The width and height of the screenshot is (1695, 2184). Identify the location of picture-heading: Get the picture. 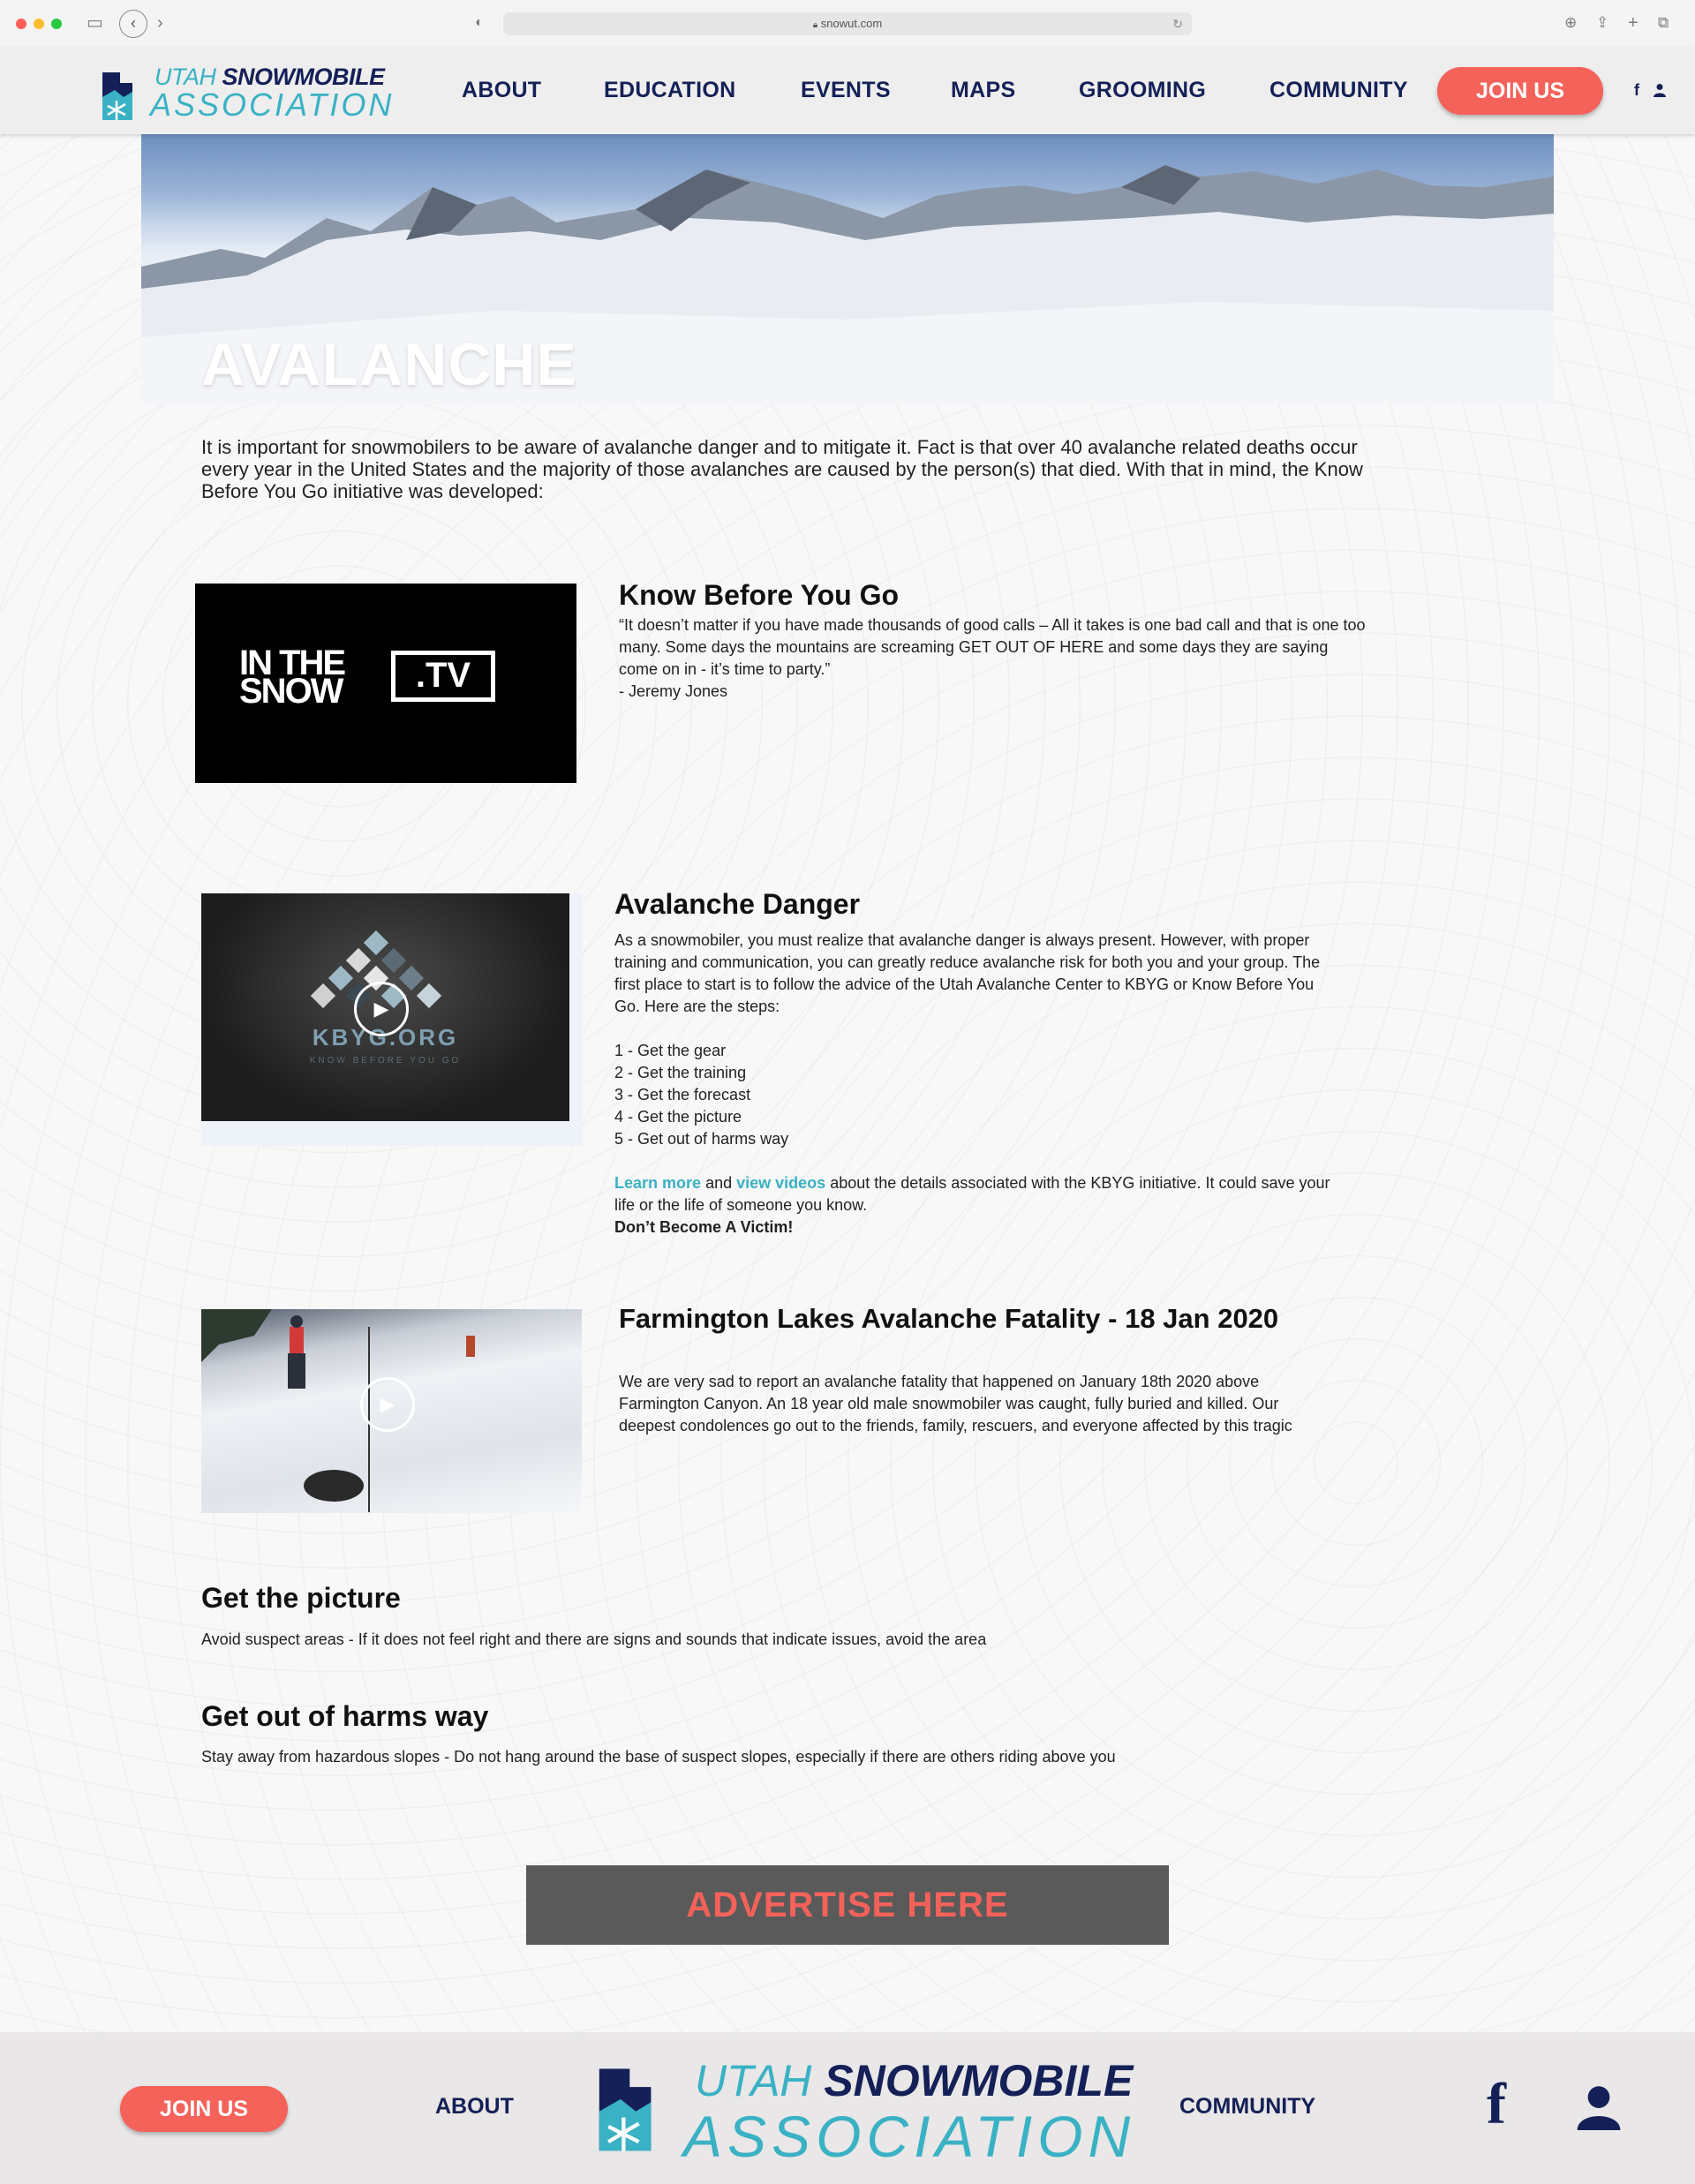
(301, 1598).